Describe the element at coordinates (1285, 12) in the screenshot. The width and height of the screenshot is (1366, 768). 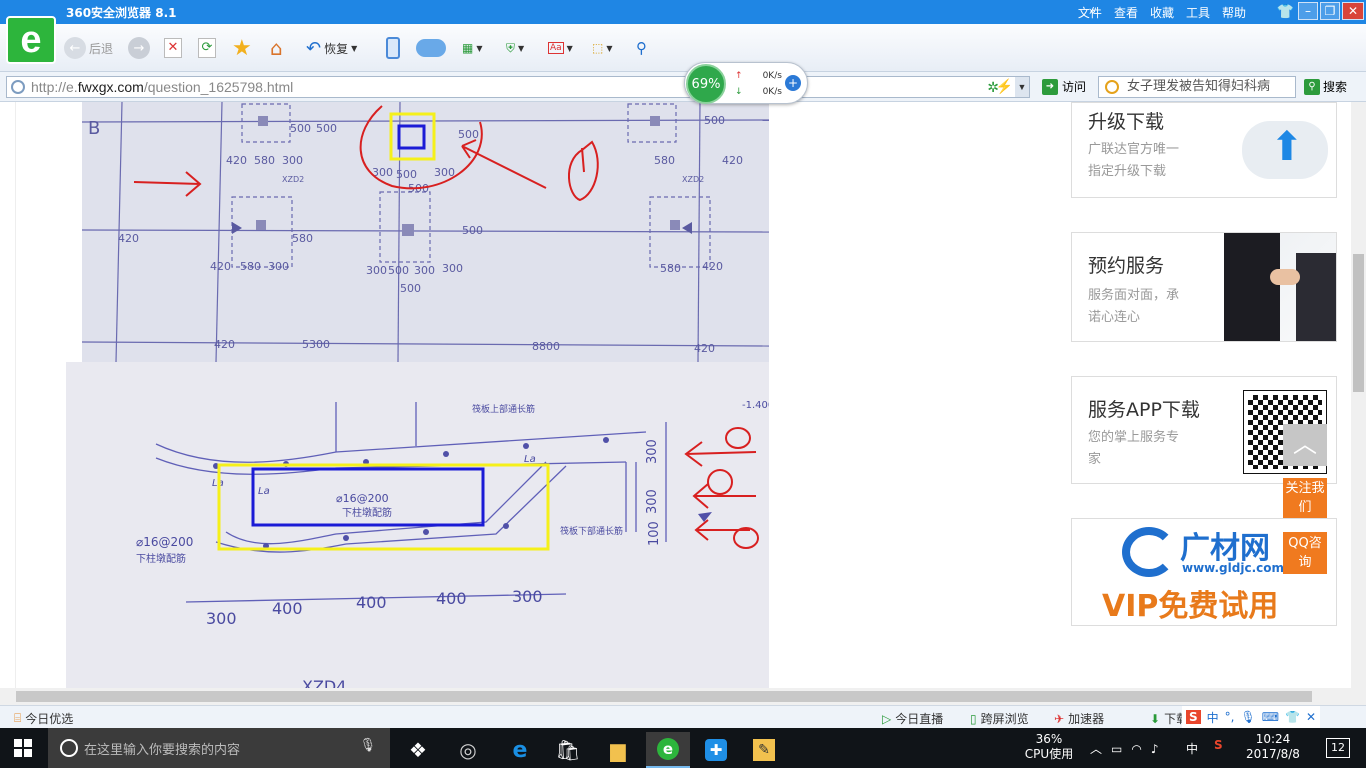
I see `shirt-icon: 👕` at that location.